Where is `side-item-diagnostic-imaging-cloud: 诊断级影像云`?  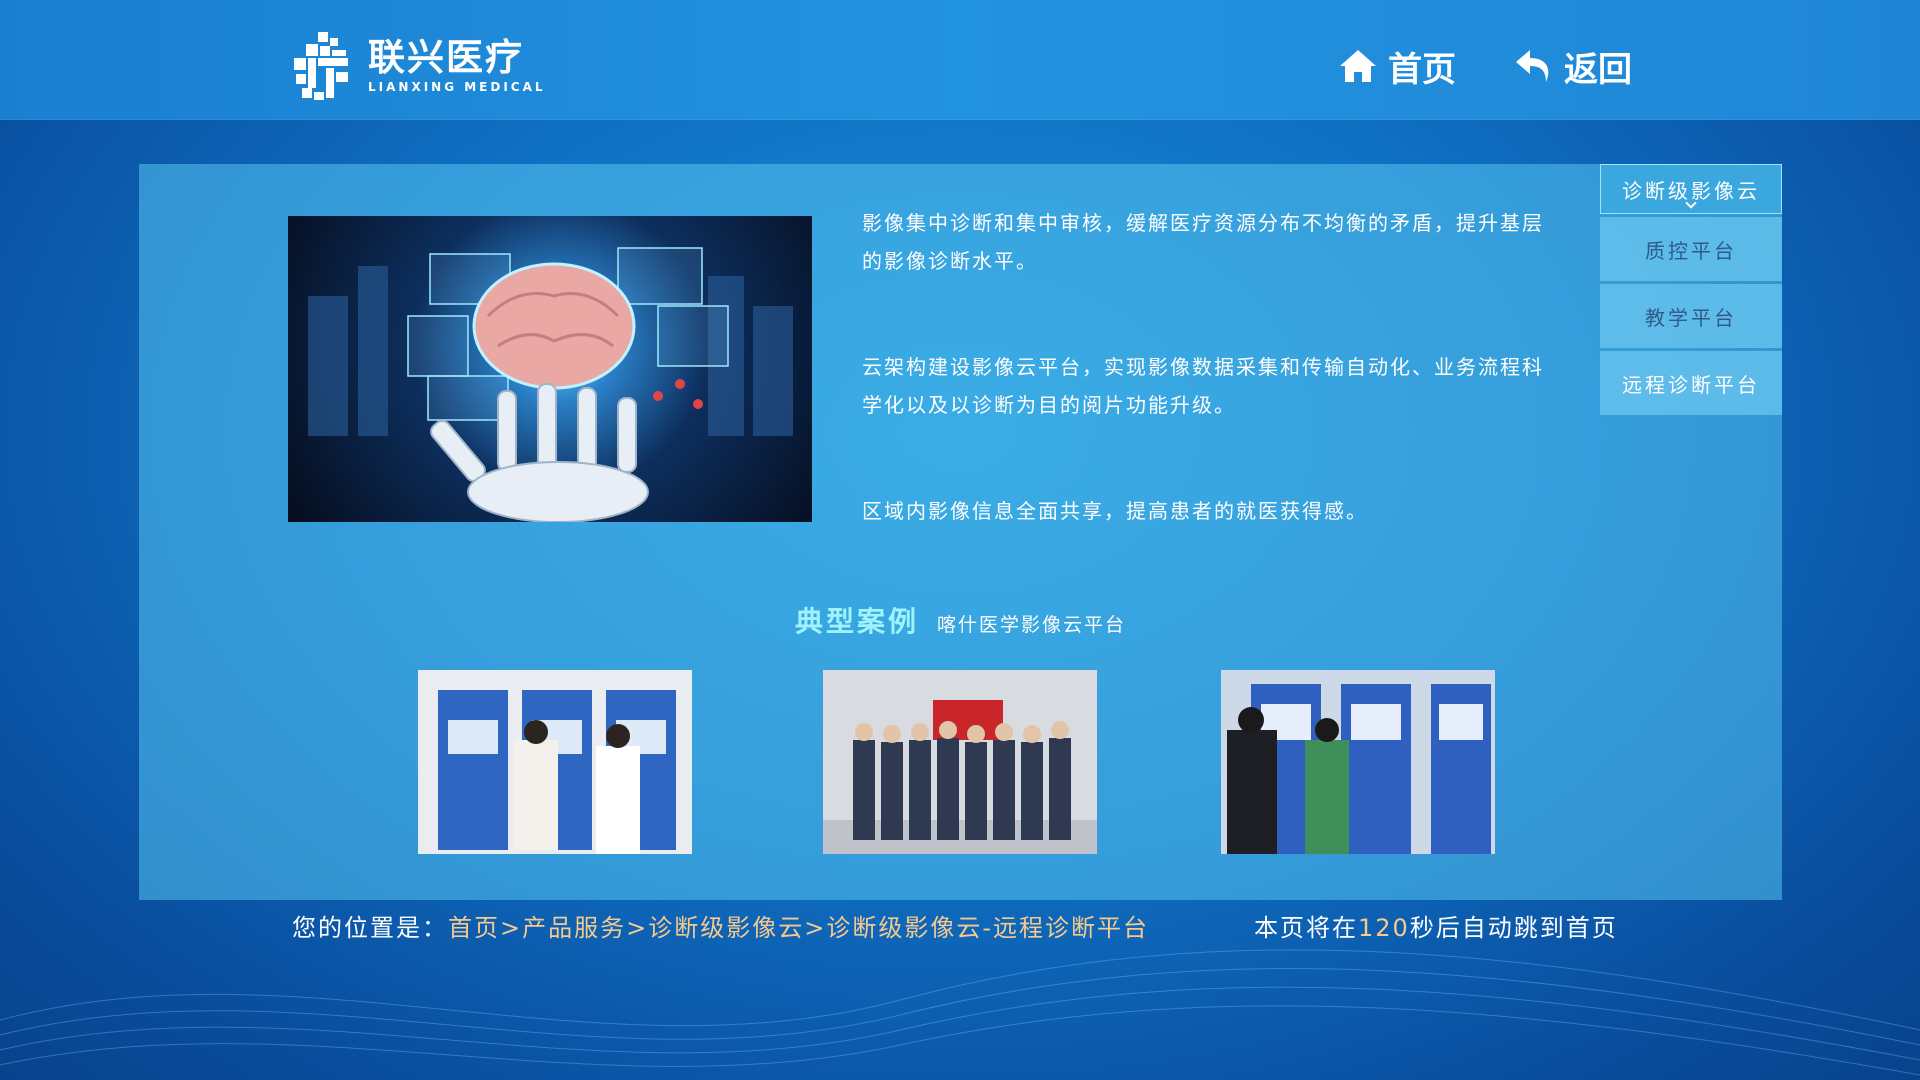 side-item-diagnostic-imaging-cloud: 诊断级影像云 is located at coordinates (1691, 189).